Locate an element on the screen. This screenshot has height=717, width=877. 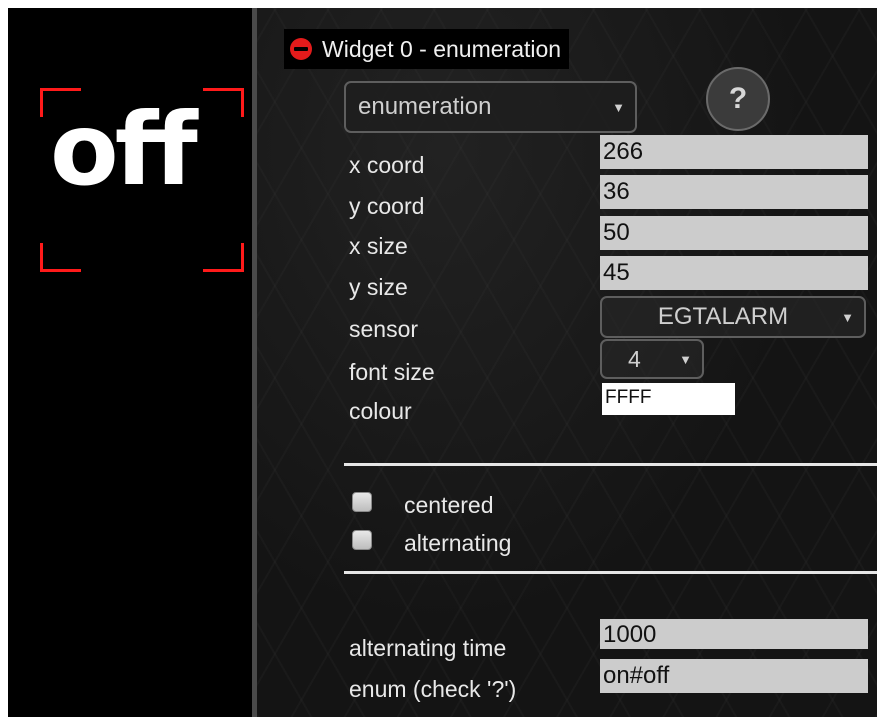
alternating-option: alternating is located at coordinates (432, 543).